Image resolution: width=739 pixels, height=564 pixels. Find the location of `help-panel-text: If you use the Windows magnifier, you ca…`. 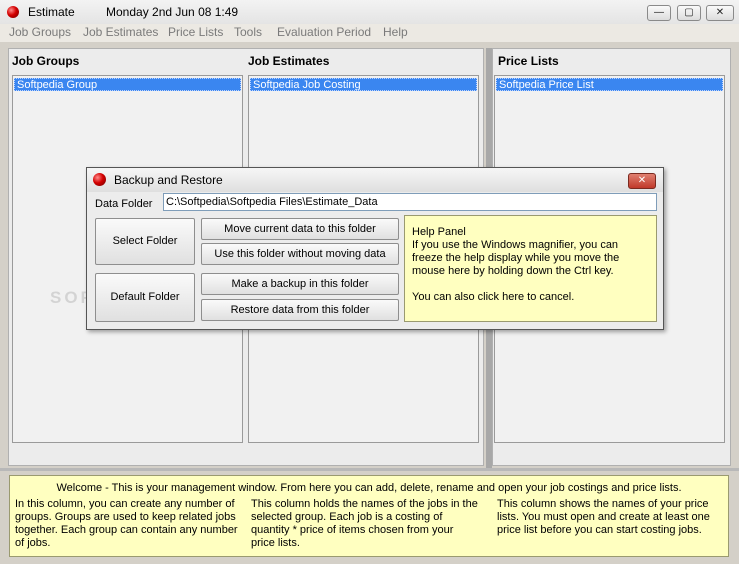

help-panel-text: If you use the Windows magnifier, you ca… is located at coordinates (516, 258).